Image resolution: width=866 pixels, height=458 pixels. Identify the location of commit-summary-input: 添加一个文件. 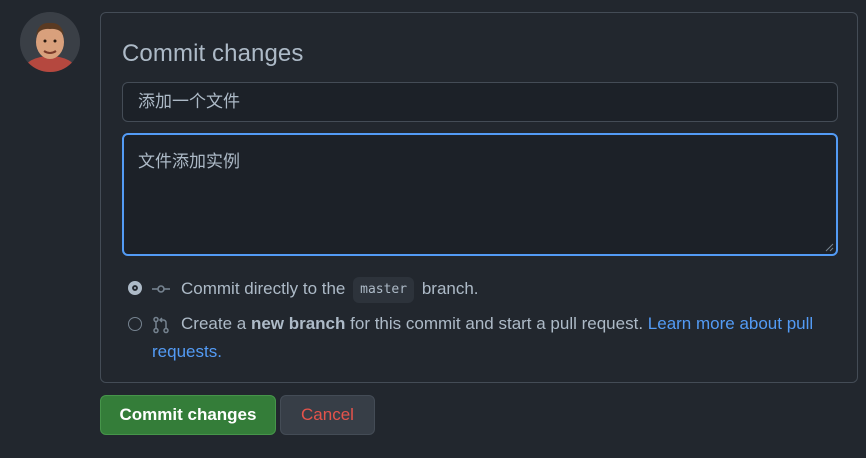
(480, 102).